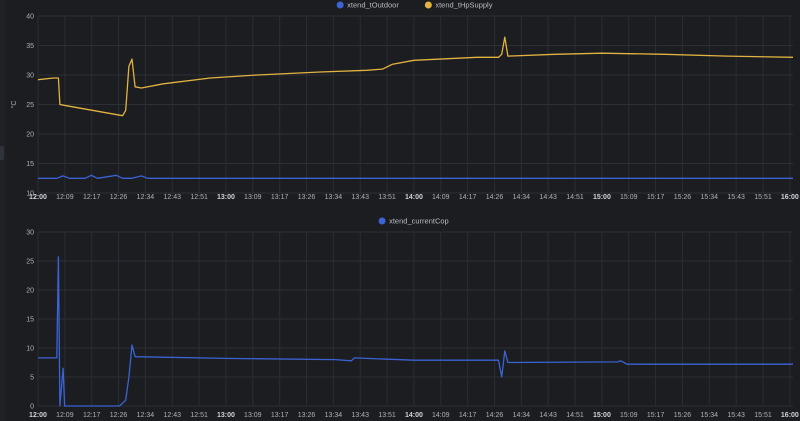 Image resolution: width=800 pixels, height=421 pixels. I want to click on y-tick-label: 5, so click(32, 378).